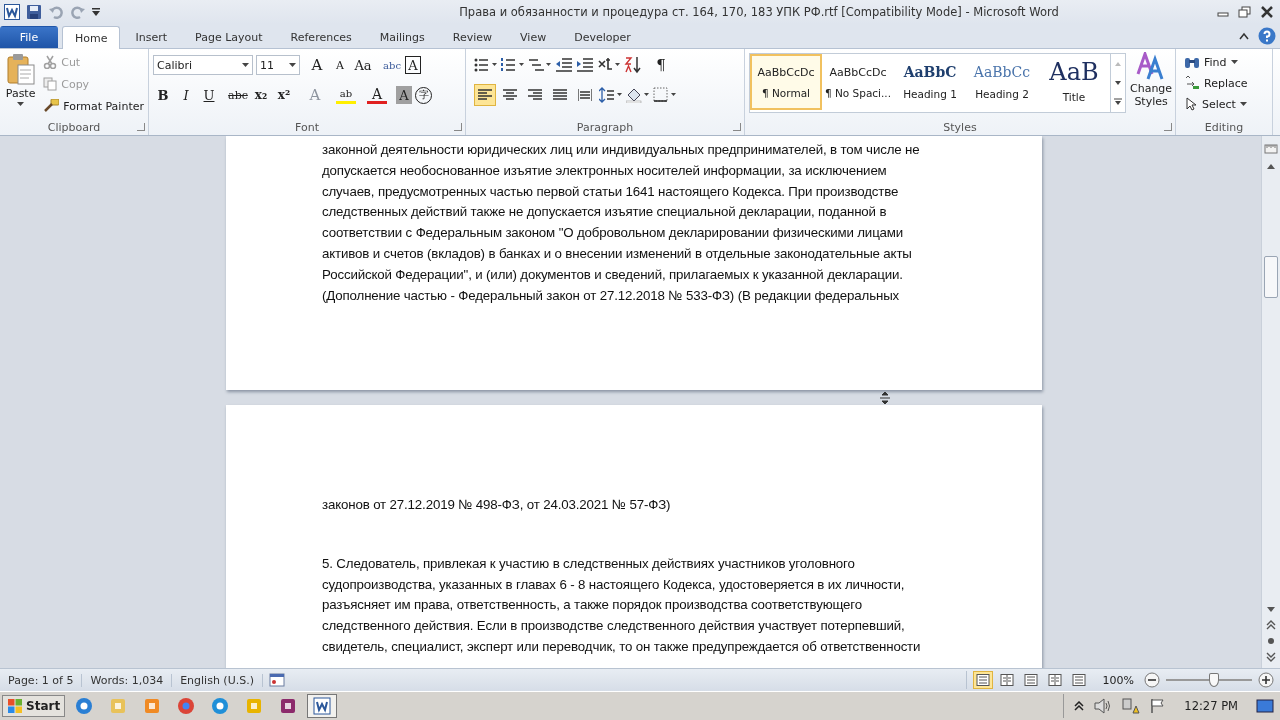  I want to click on close-icon, so click(1267, 12).